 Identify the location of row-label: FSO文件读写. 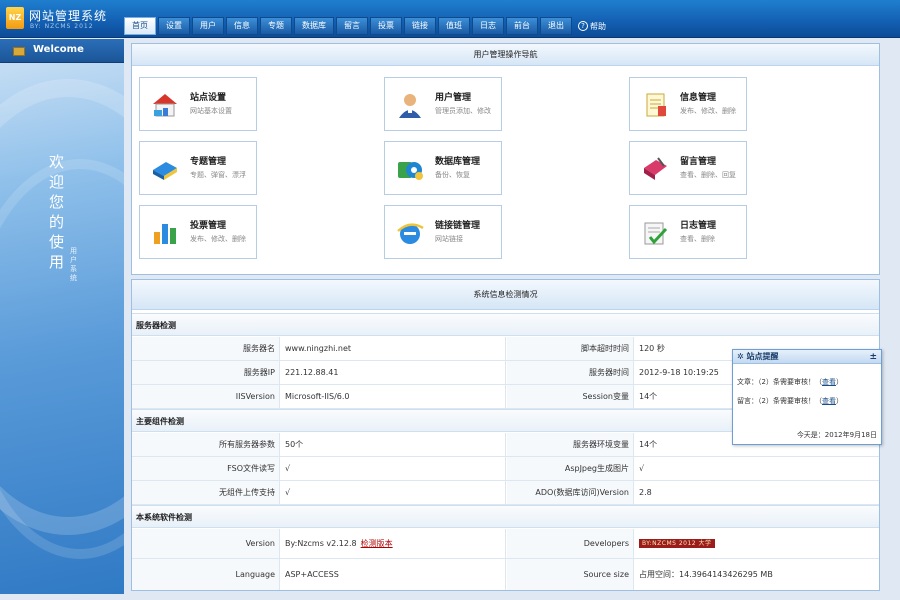
(206, 468).